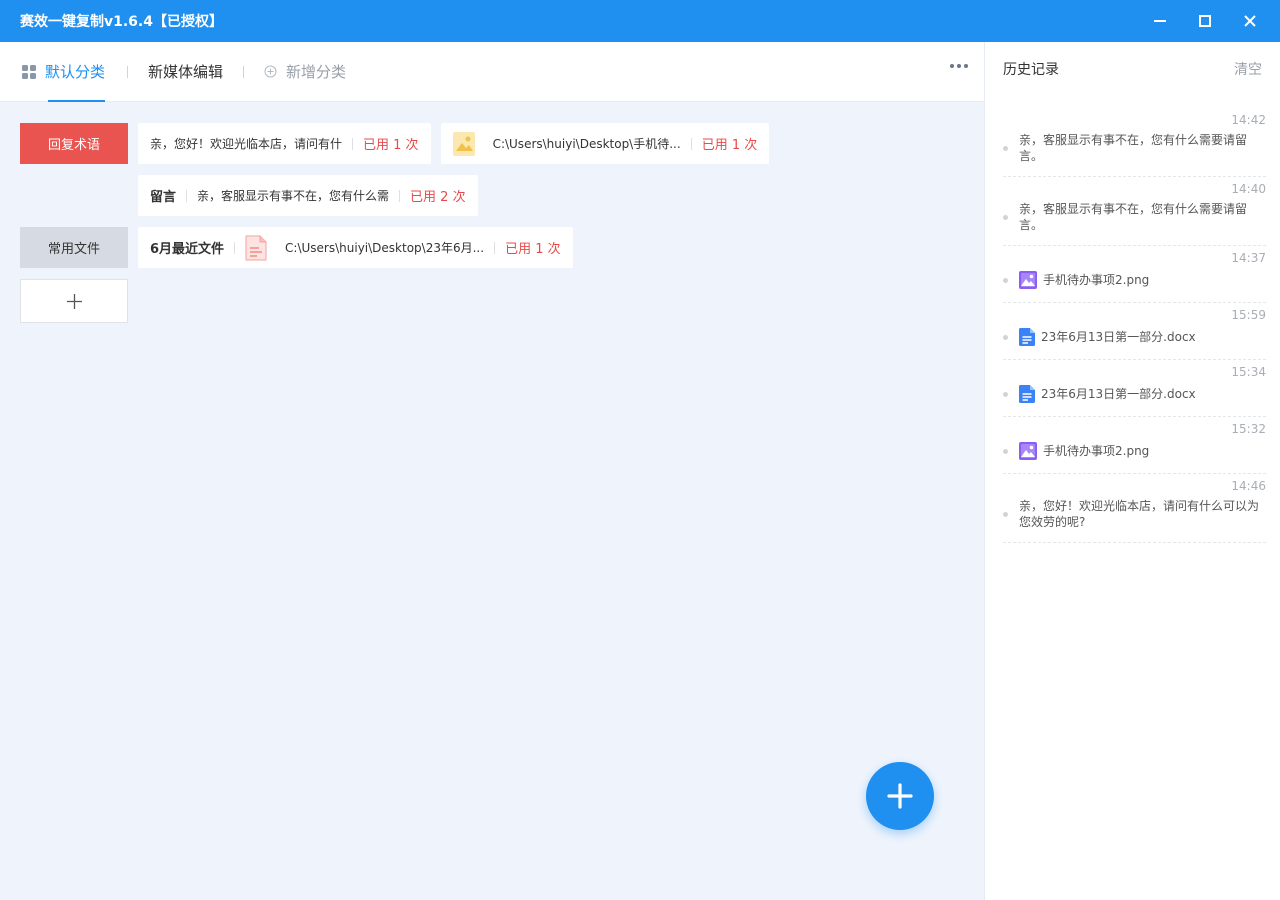  I want to click on add-snippet-fab, so click(900, 796).